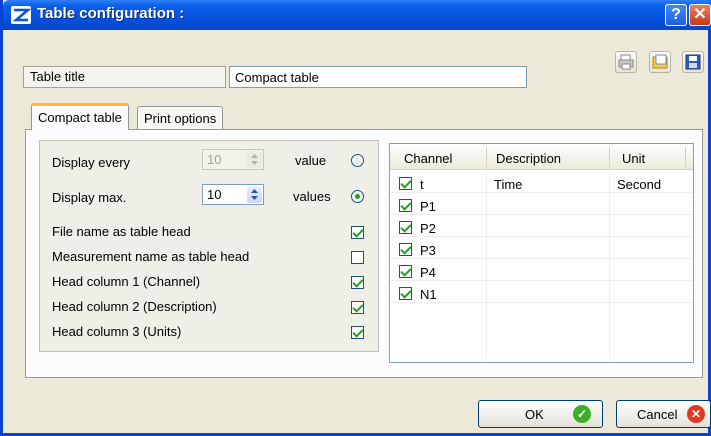 This screenshot has width=711, height=436. Describe the element at coordinates (633, 158) in the screenshot. I see `column-header-unit: Unit` at that location.